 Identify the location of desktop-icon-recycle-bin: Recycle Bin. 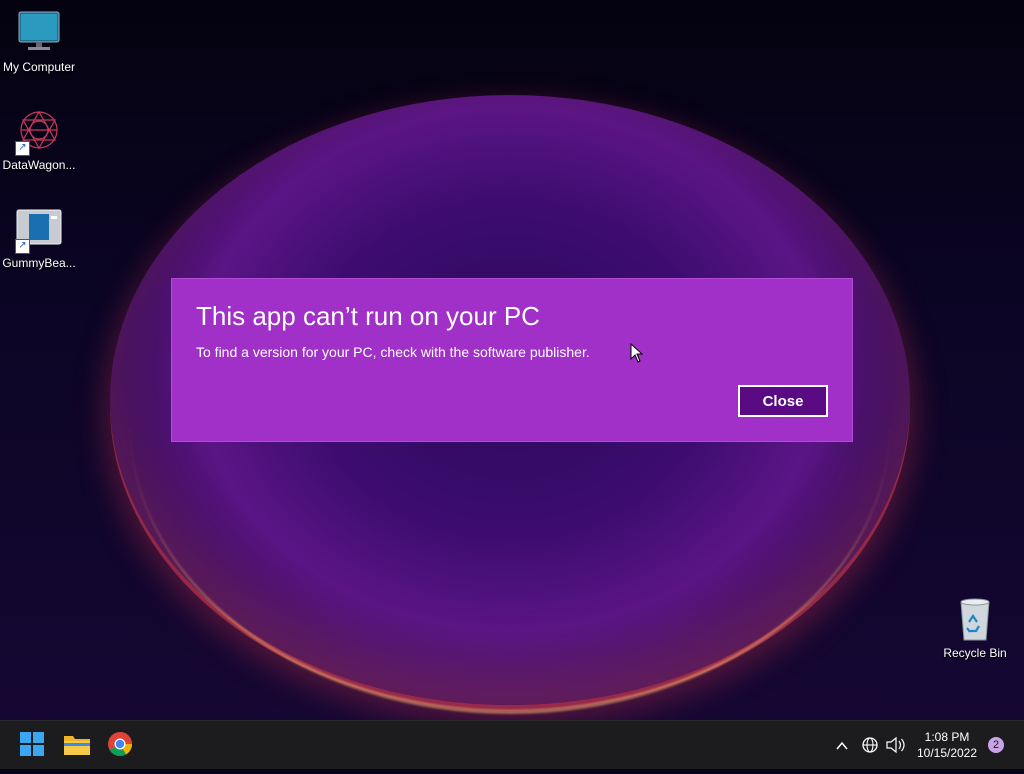
(975, 628).